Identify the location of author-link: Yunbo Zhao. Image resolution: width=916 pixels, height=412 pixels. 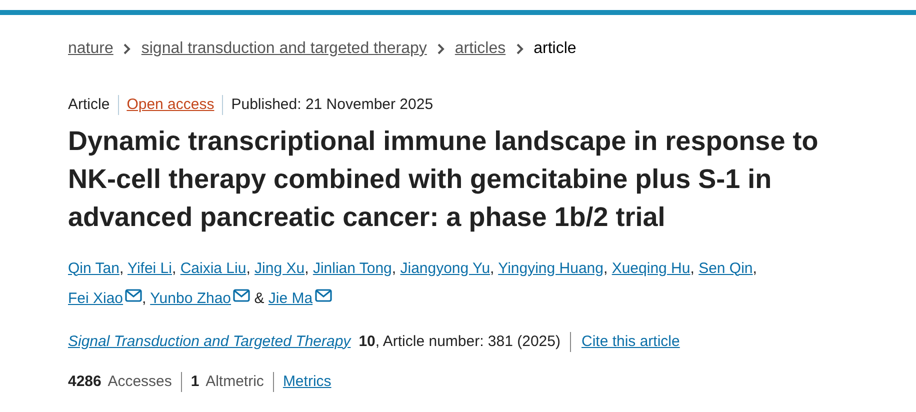
(200, 298).